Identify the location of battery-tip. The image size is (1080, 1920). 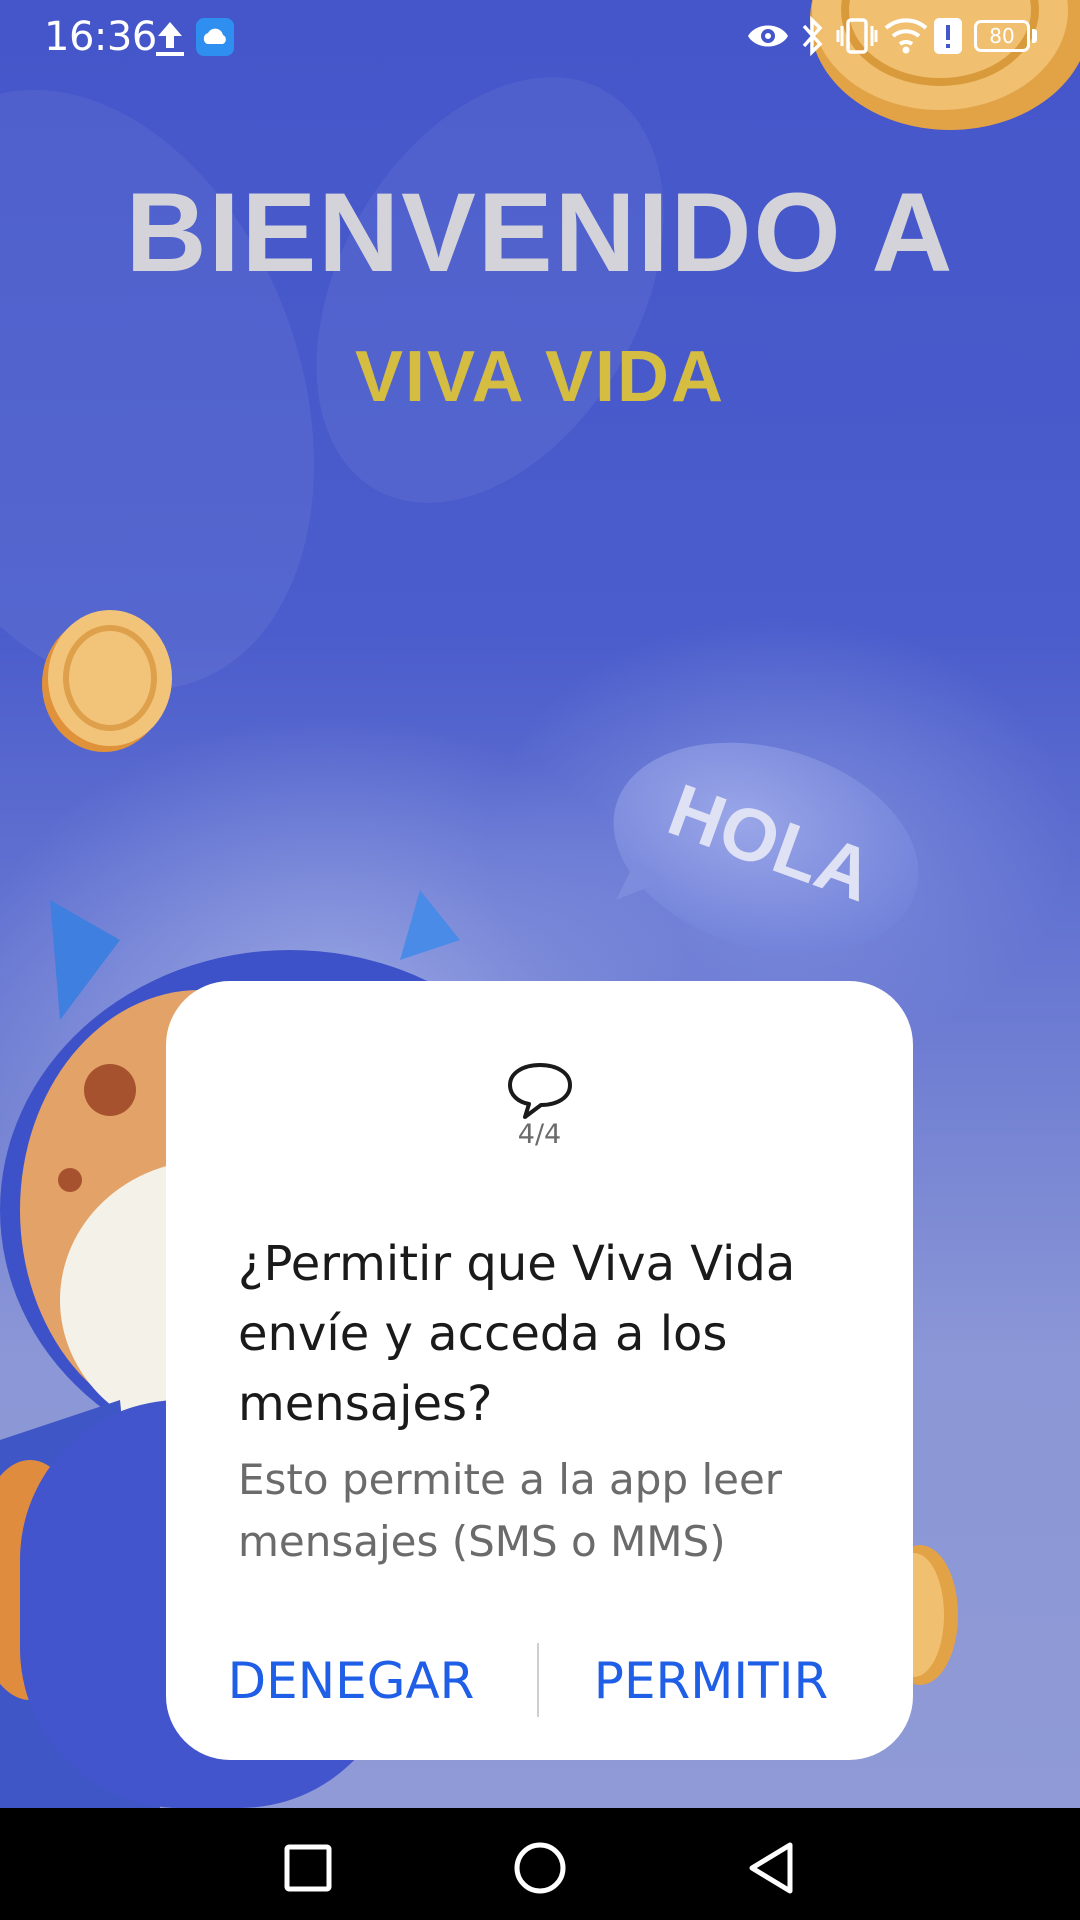
(1034, 36).